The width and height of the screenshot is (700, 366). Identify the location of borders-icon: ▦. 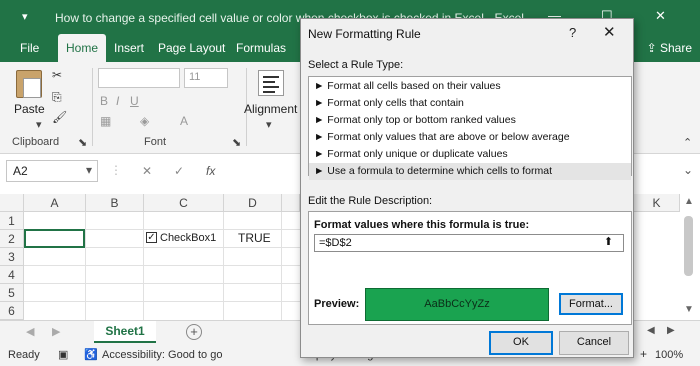
(105, 121).